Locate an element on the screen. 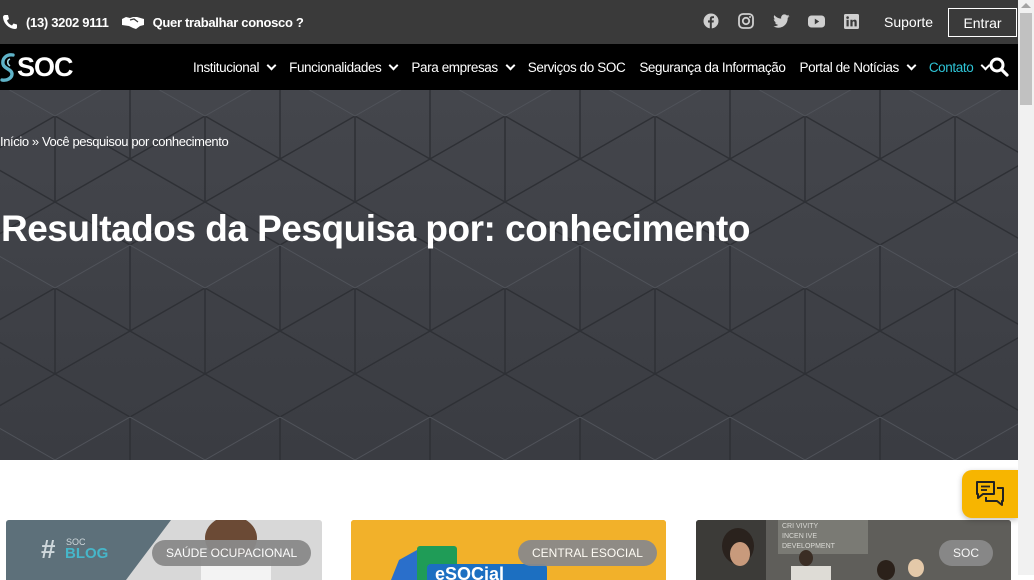 This screenshot has height=580, width=1034. nav-item-label: Institucional is located at coordinates (226, 67).